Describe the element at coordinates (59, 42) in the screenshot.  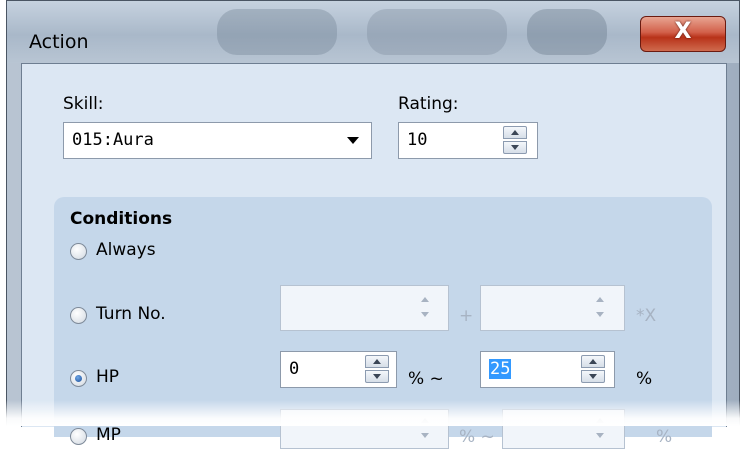
I see `window-title: Action` at that location.